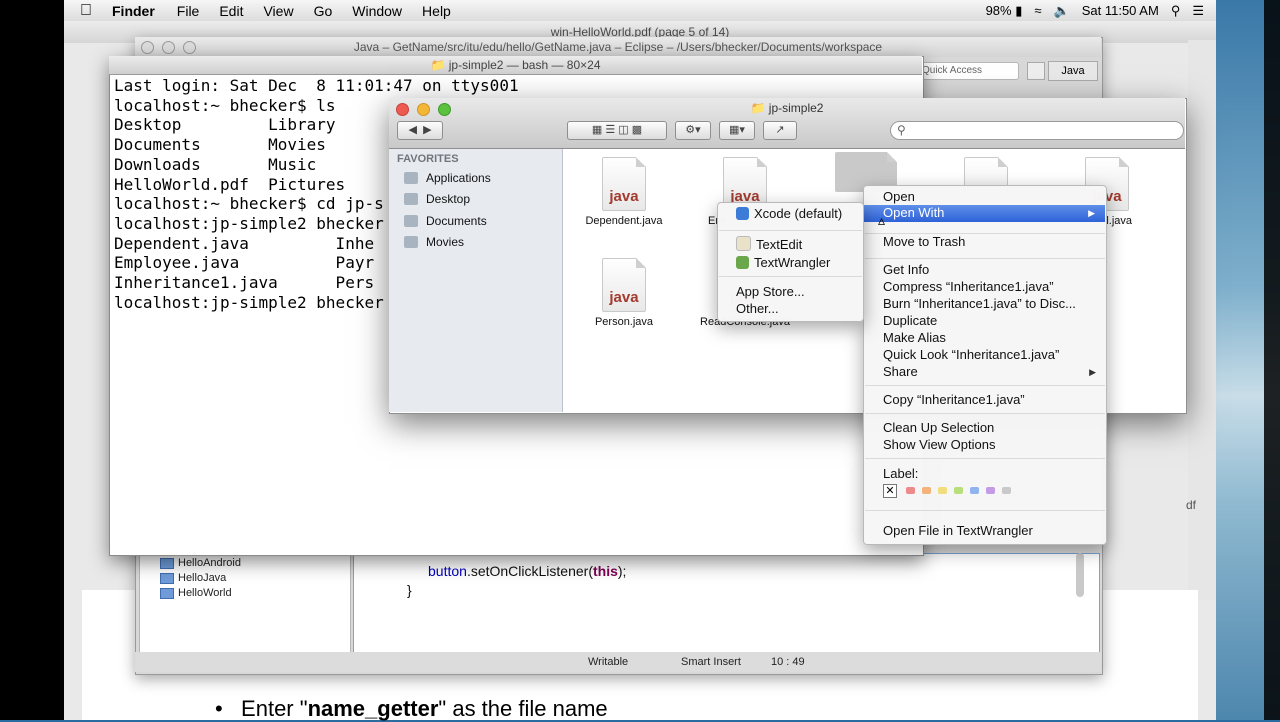 The image size is (1280, 722). I want to click on code-line: }, so click(409, 590).